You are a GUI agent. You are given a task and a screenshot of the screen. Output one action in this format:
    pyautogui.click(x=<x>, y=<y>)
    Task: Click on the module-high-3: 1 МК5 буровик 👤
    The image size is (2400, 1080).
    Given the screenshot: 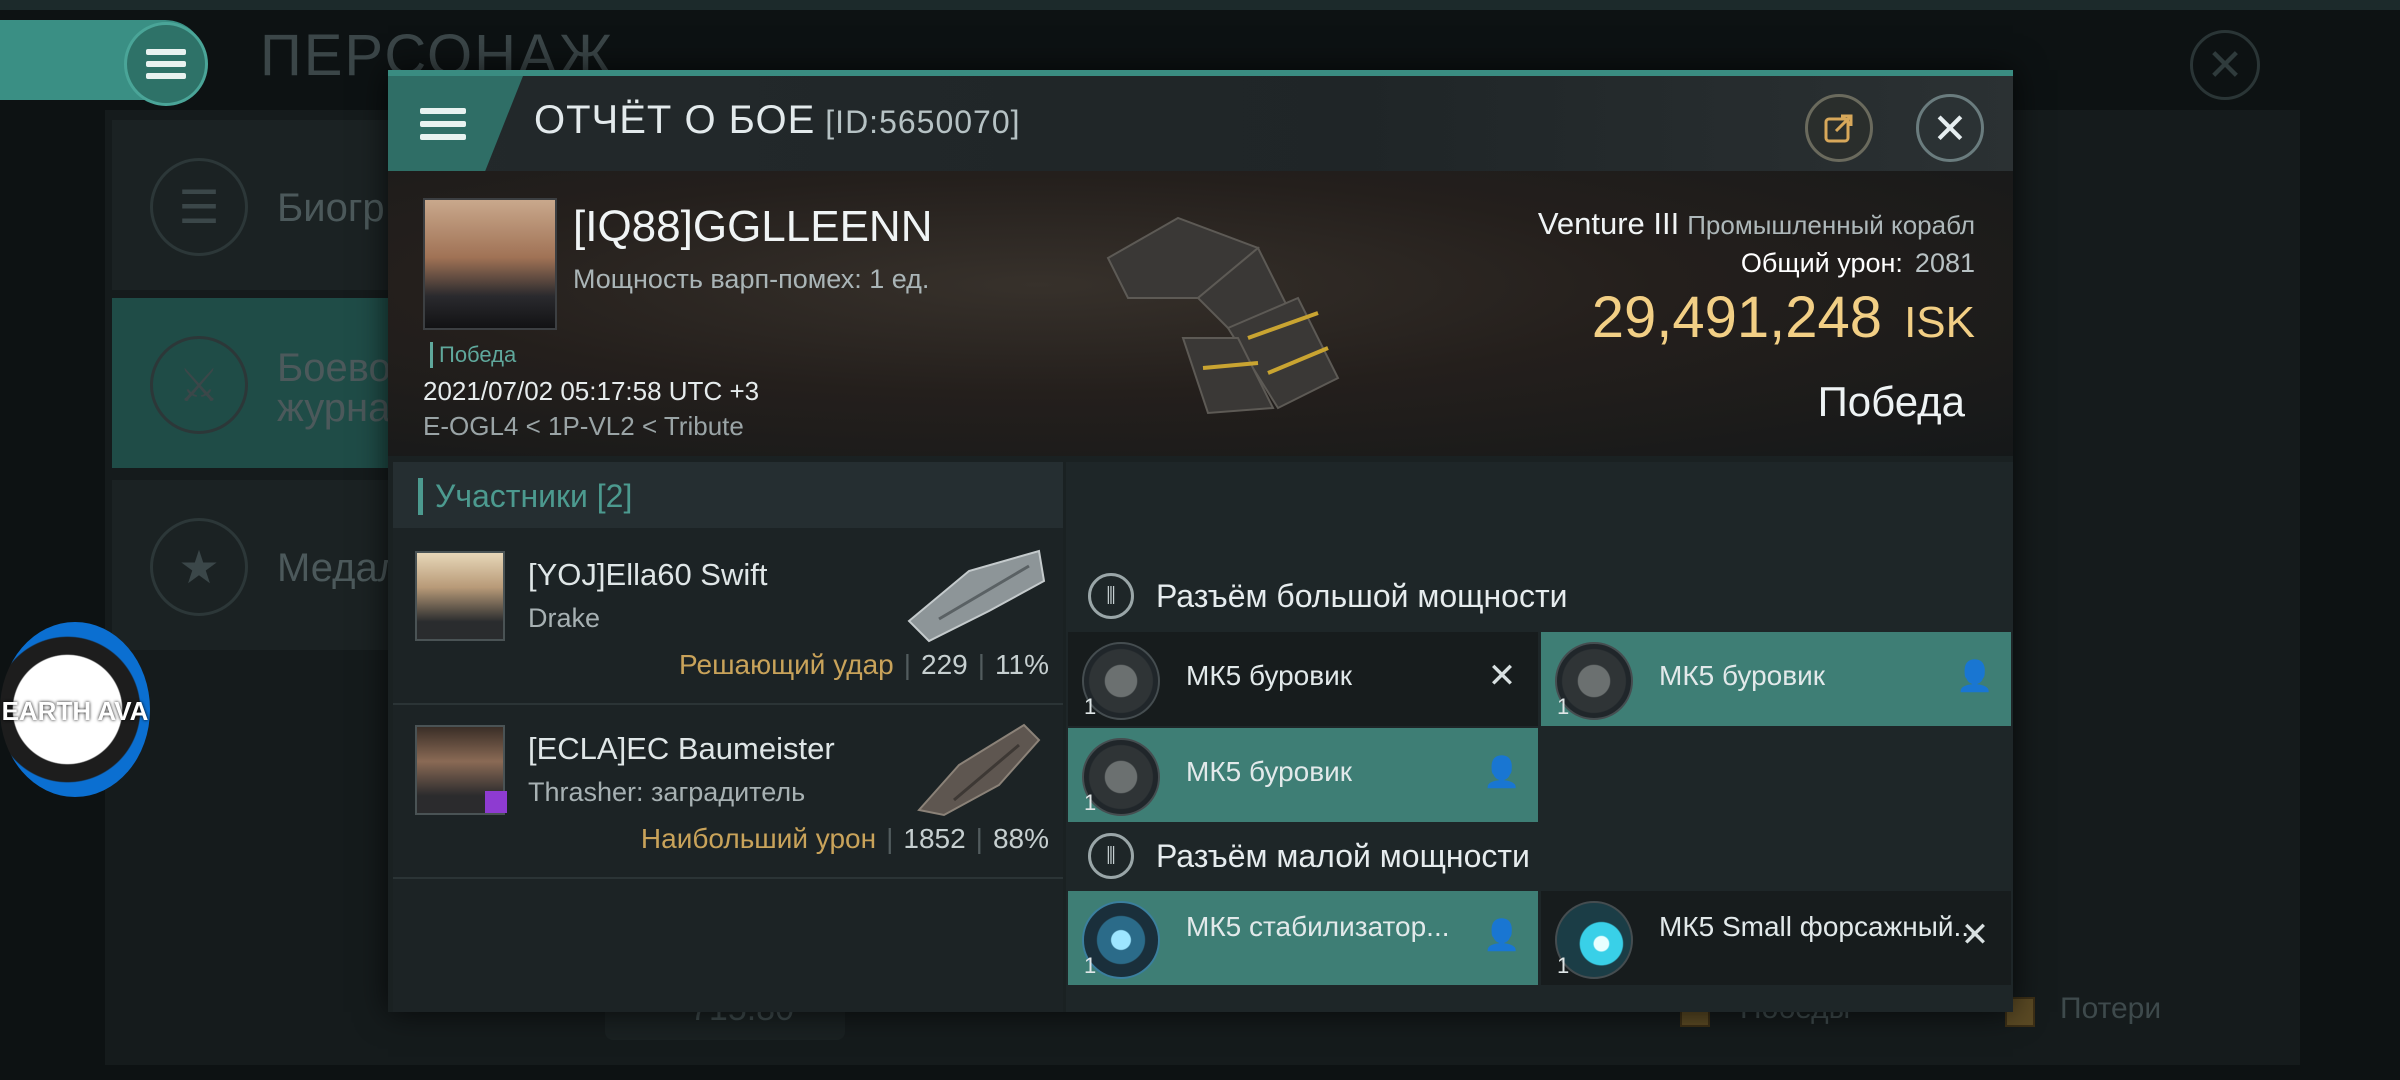 What is the action you would take?
    pyautogui.click(x=1303, y=775)
    